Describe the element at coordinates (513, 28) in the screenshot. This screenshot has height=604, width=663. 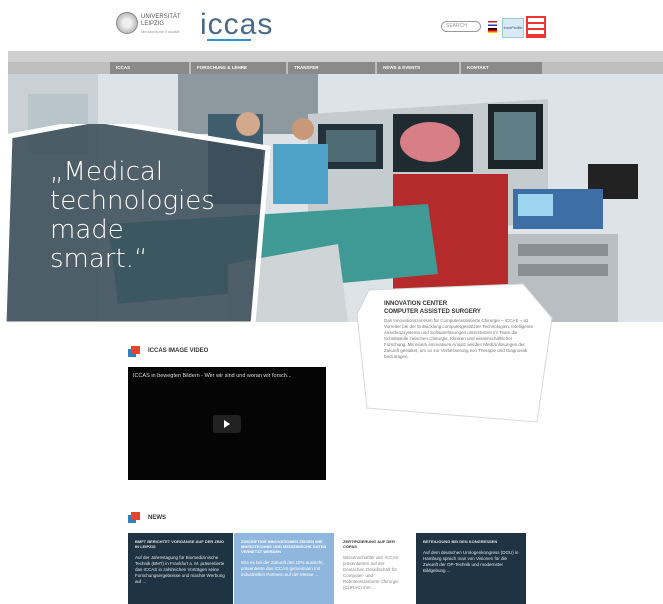
I see `partner-badge: InnoProfile` at that location.